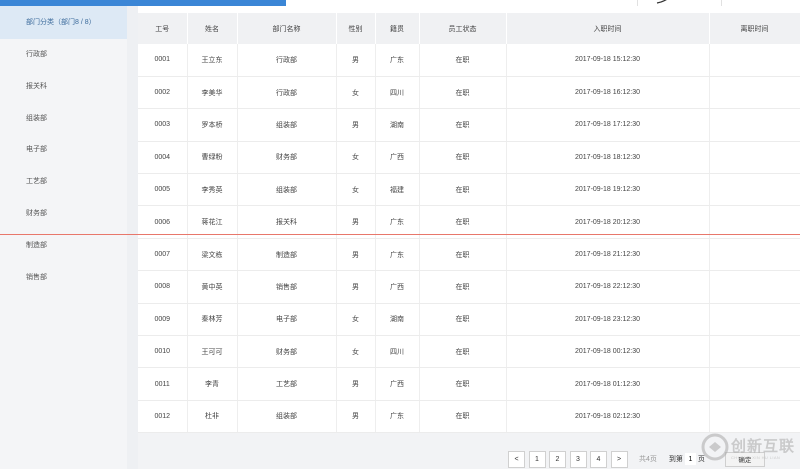  What do you see at coordinates (163, 28) in the screenshot?
I see `column-header-id: 工号` at bounding box center [163, 28].